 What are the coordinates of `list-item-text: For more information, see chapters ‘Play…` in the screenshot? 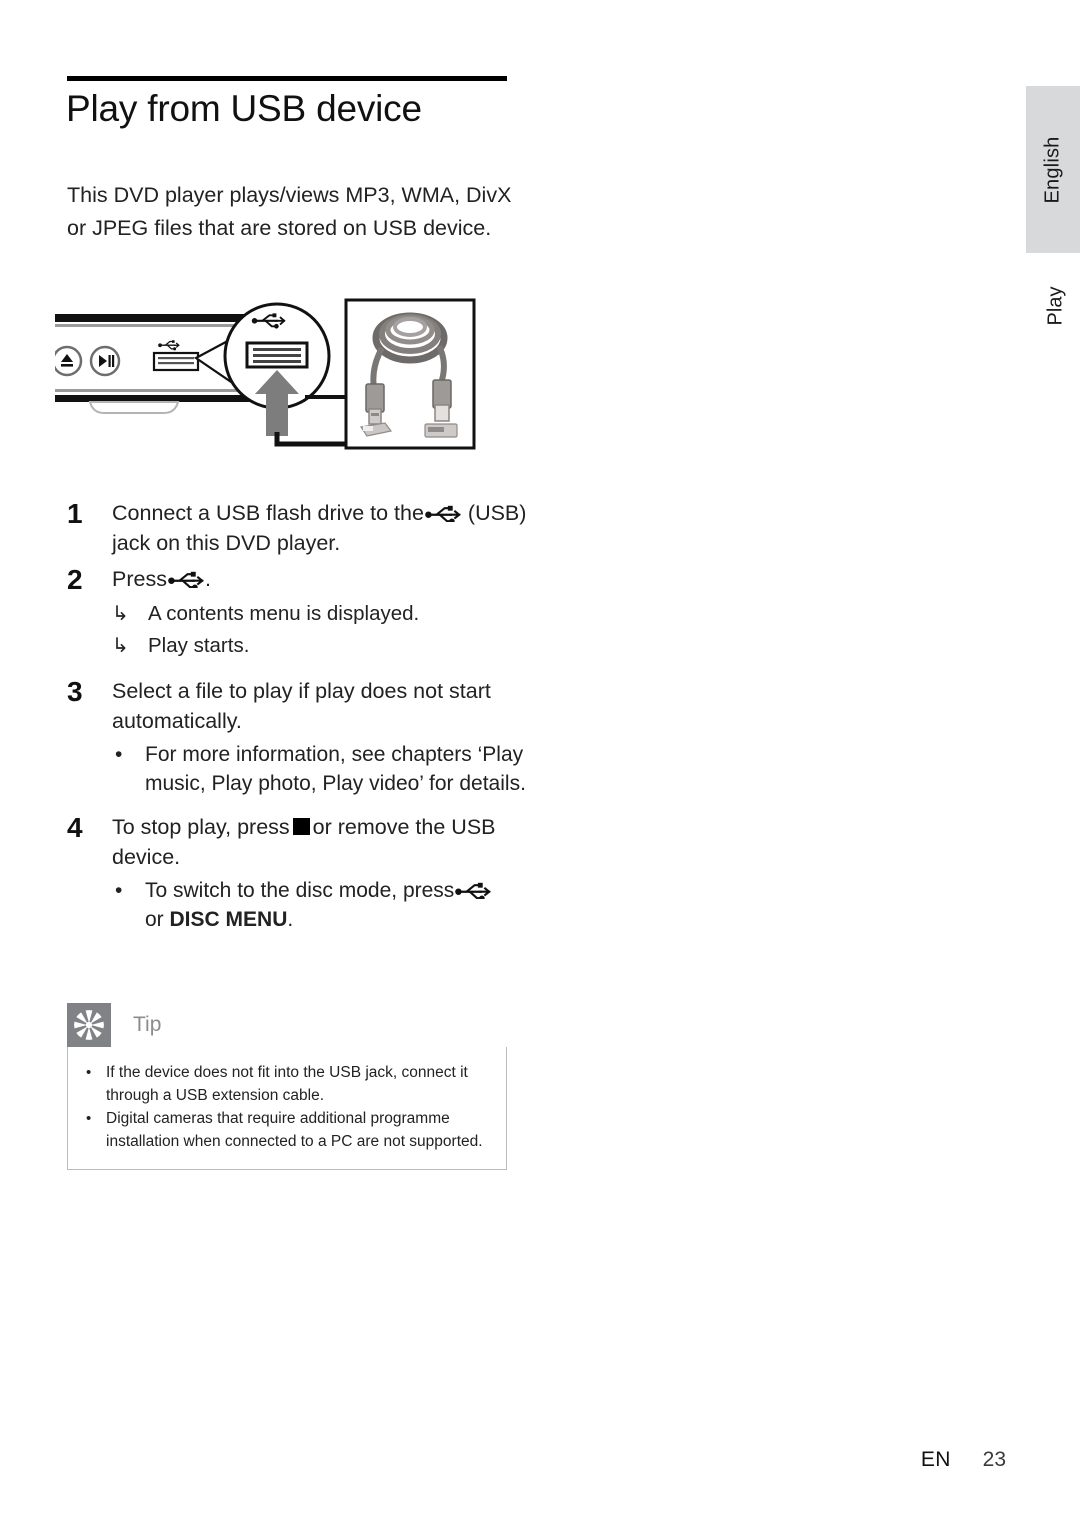 It's located at (335, 769).